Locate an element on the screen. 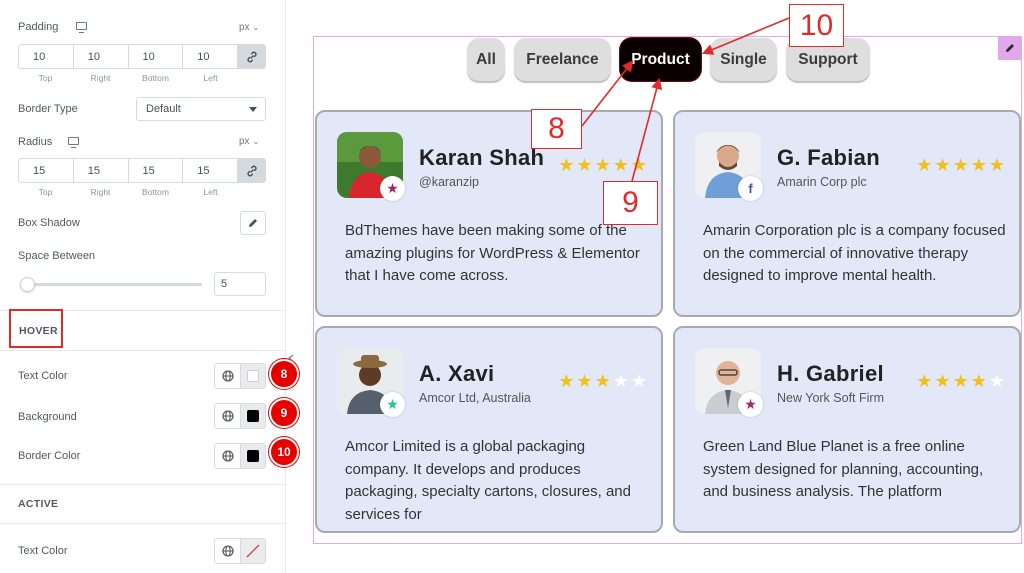  border-type-select: Default is located at coordinates (201, 109).